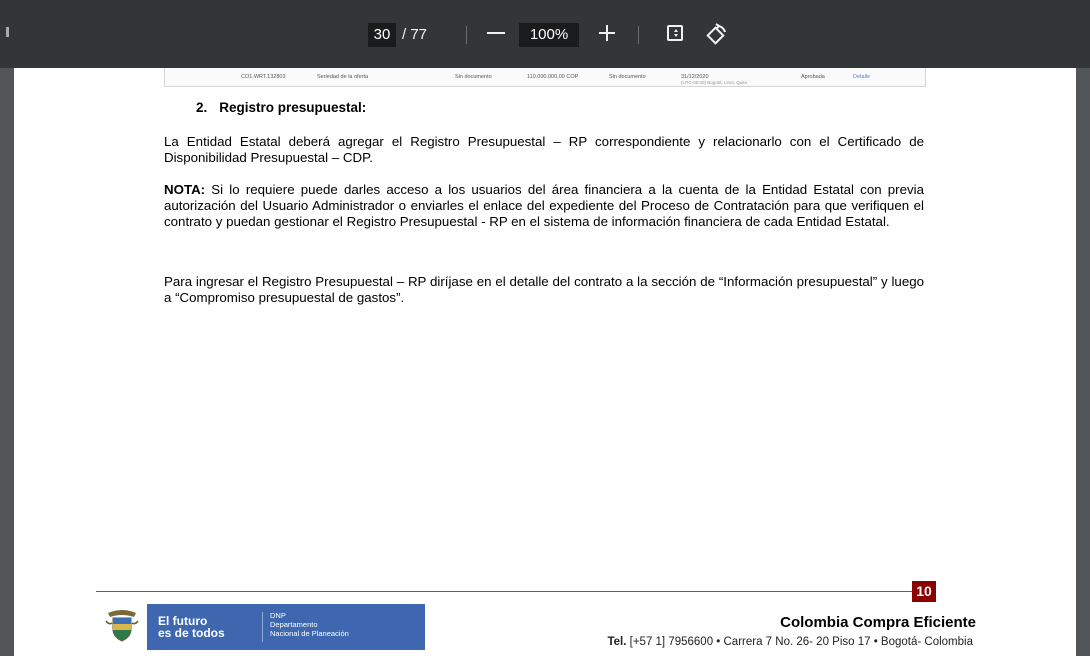  What do you see at coordinates (382, 35) in the screenshot?
I see `page-number-input: 30` at bounding box center [382, 35].